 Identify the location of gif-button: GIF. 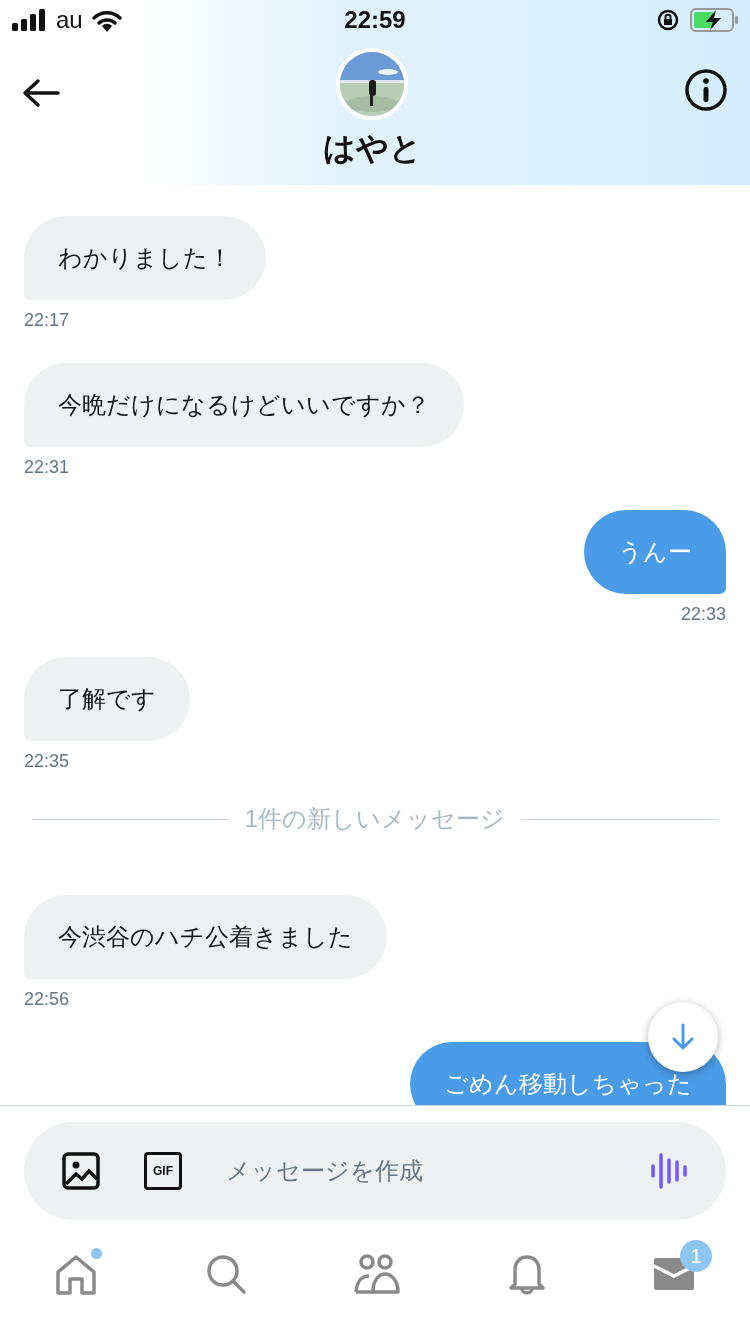
(163, 1171).